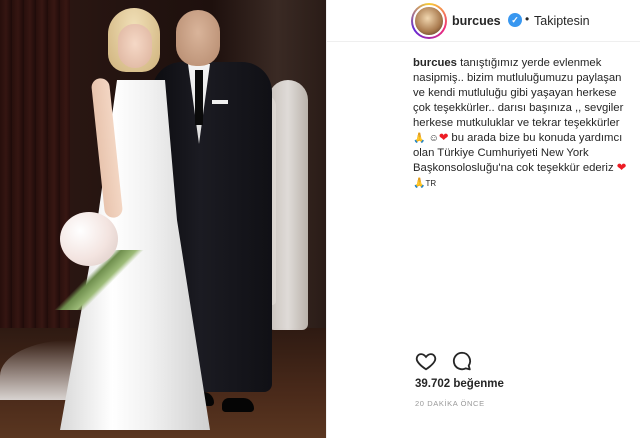 The width and height of the screenshot is (640, 438). What do you see at coordinates (198, 38) in the screenshot?
I see `groom-head` at bounding box center [198, 38].